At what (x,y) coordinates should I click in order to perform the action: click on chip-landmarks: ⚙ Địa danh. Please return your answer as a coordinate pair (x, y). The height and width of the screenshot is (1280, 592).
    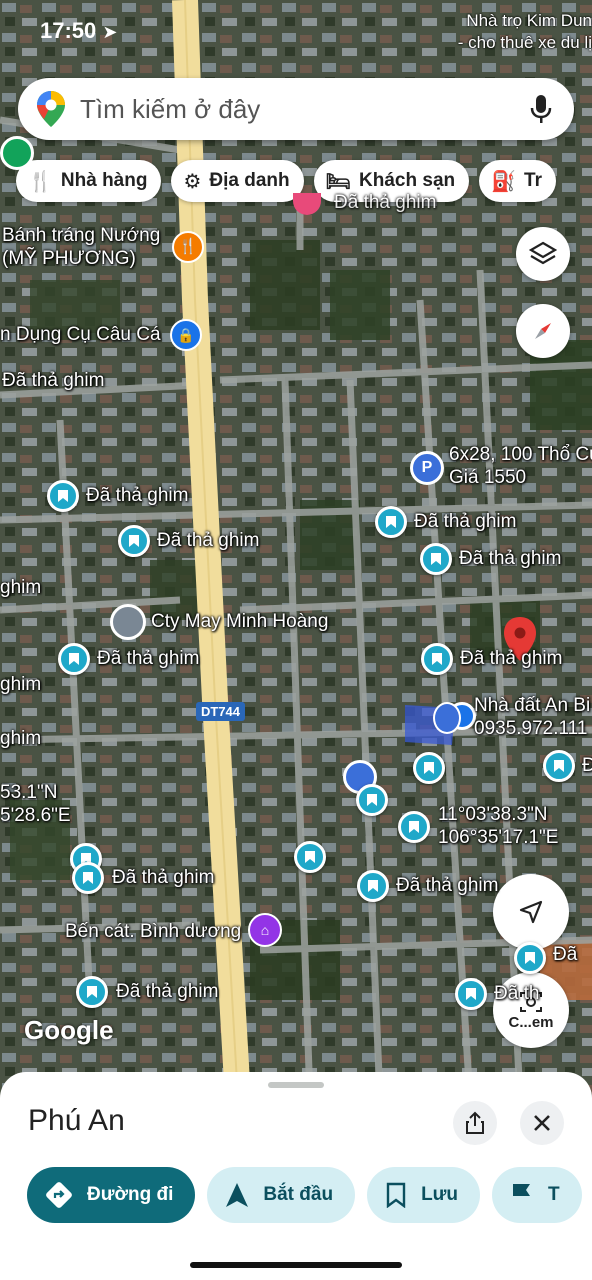
    Looking at the image, I should click on (237, 181).